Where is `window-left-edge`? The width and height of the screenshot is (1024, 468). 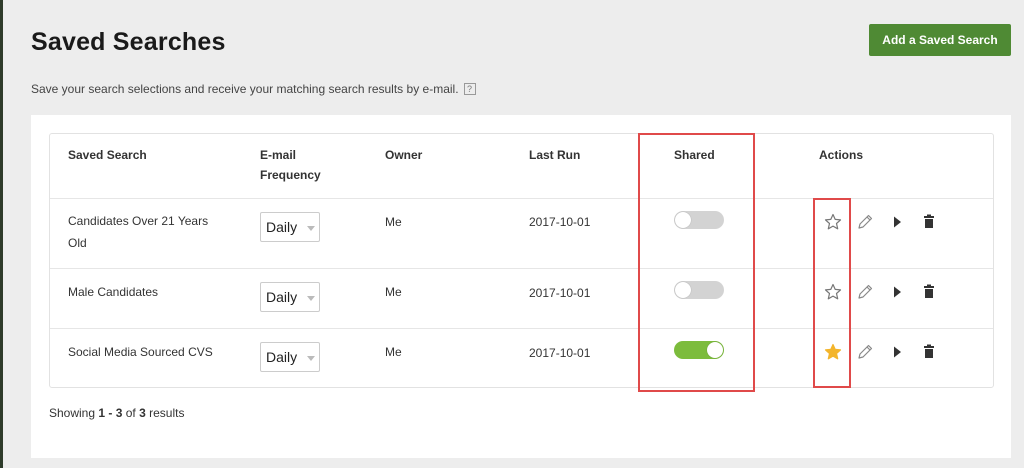 window-left-edge is located at coordinates (1, 234).